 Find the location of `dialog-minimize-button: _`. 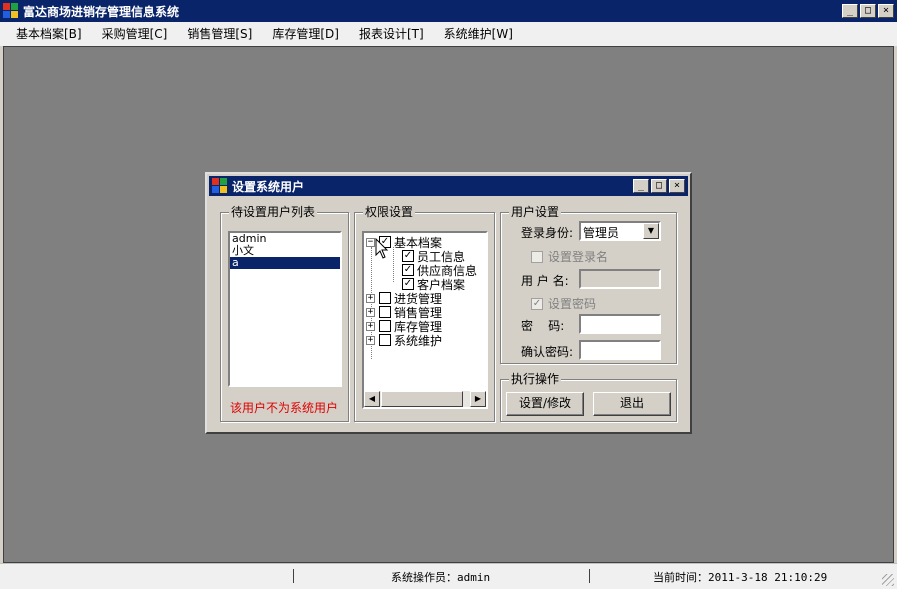

dialog-minimize-button: _ is located at coordinates (641, 186).